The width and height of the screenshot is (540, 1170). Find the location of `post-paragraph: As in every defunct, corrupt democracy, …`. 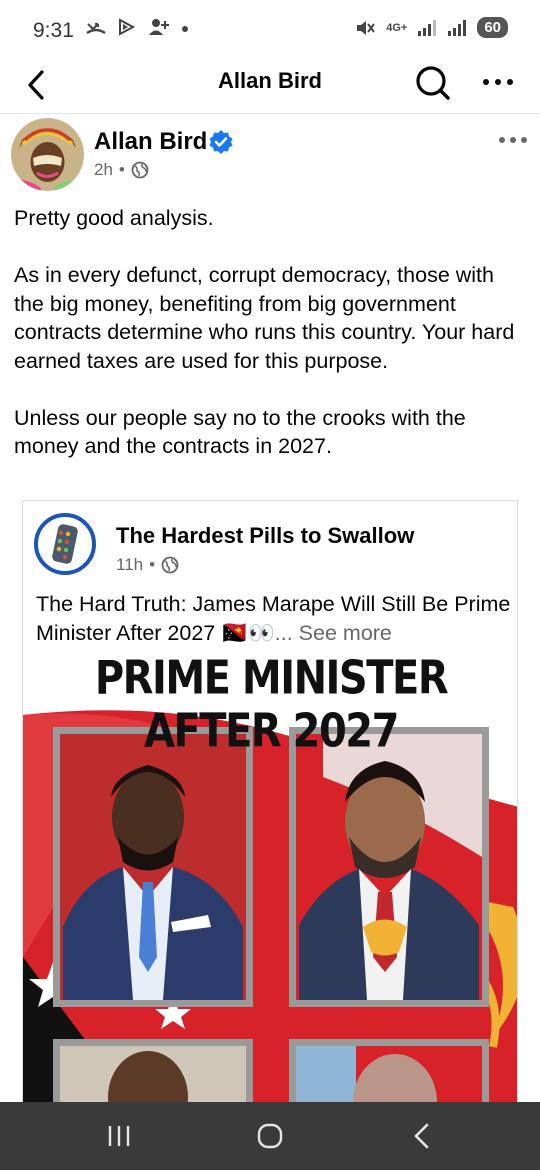

post-paragraph: As in every defunct, corrupt democracy, … is located at coordinates (264, 318).